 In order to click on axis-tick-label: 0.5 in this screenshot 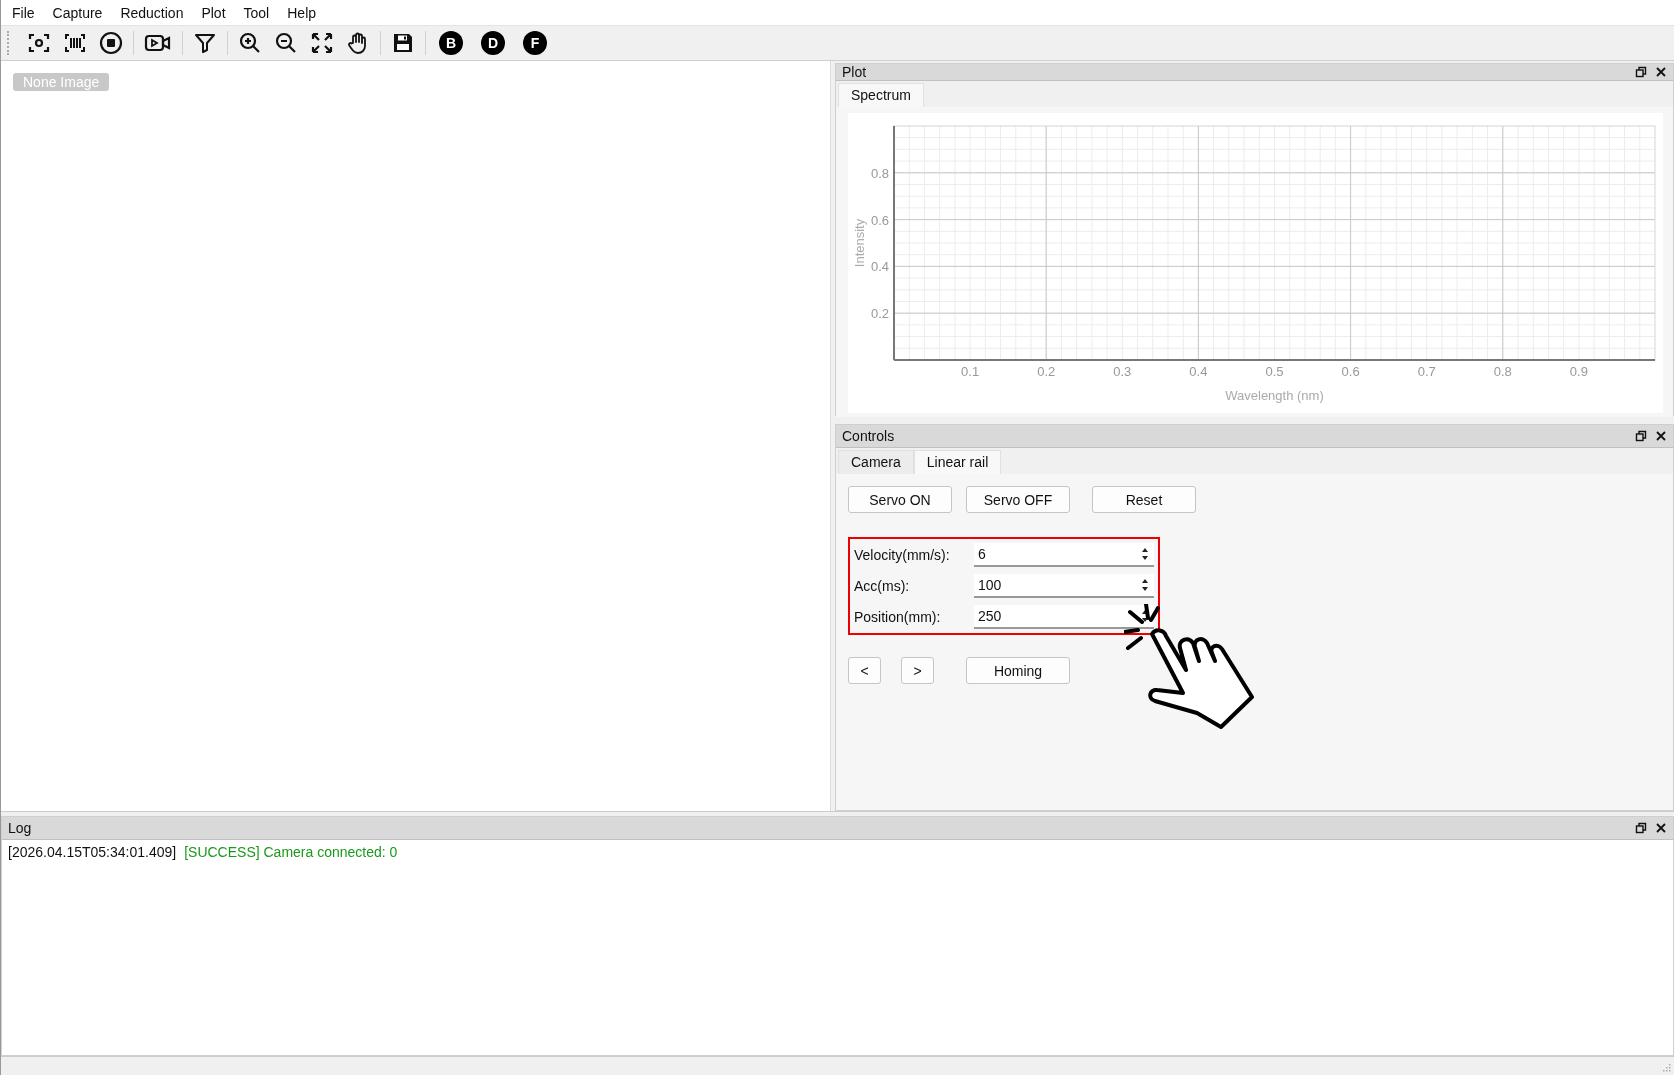, I will do `click(1274, 371)`.